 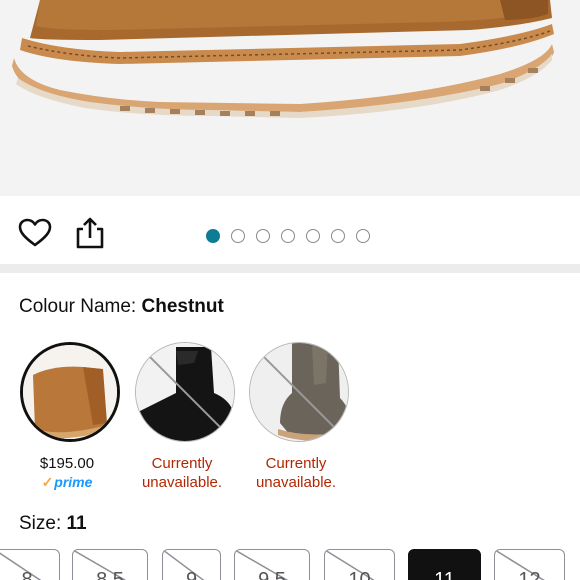 What do you see at coordinates (182, 473) in the screenshot?
I see `swatch-caption-black: Currently unavailable.` at bounding box center [182, 473].